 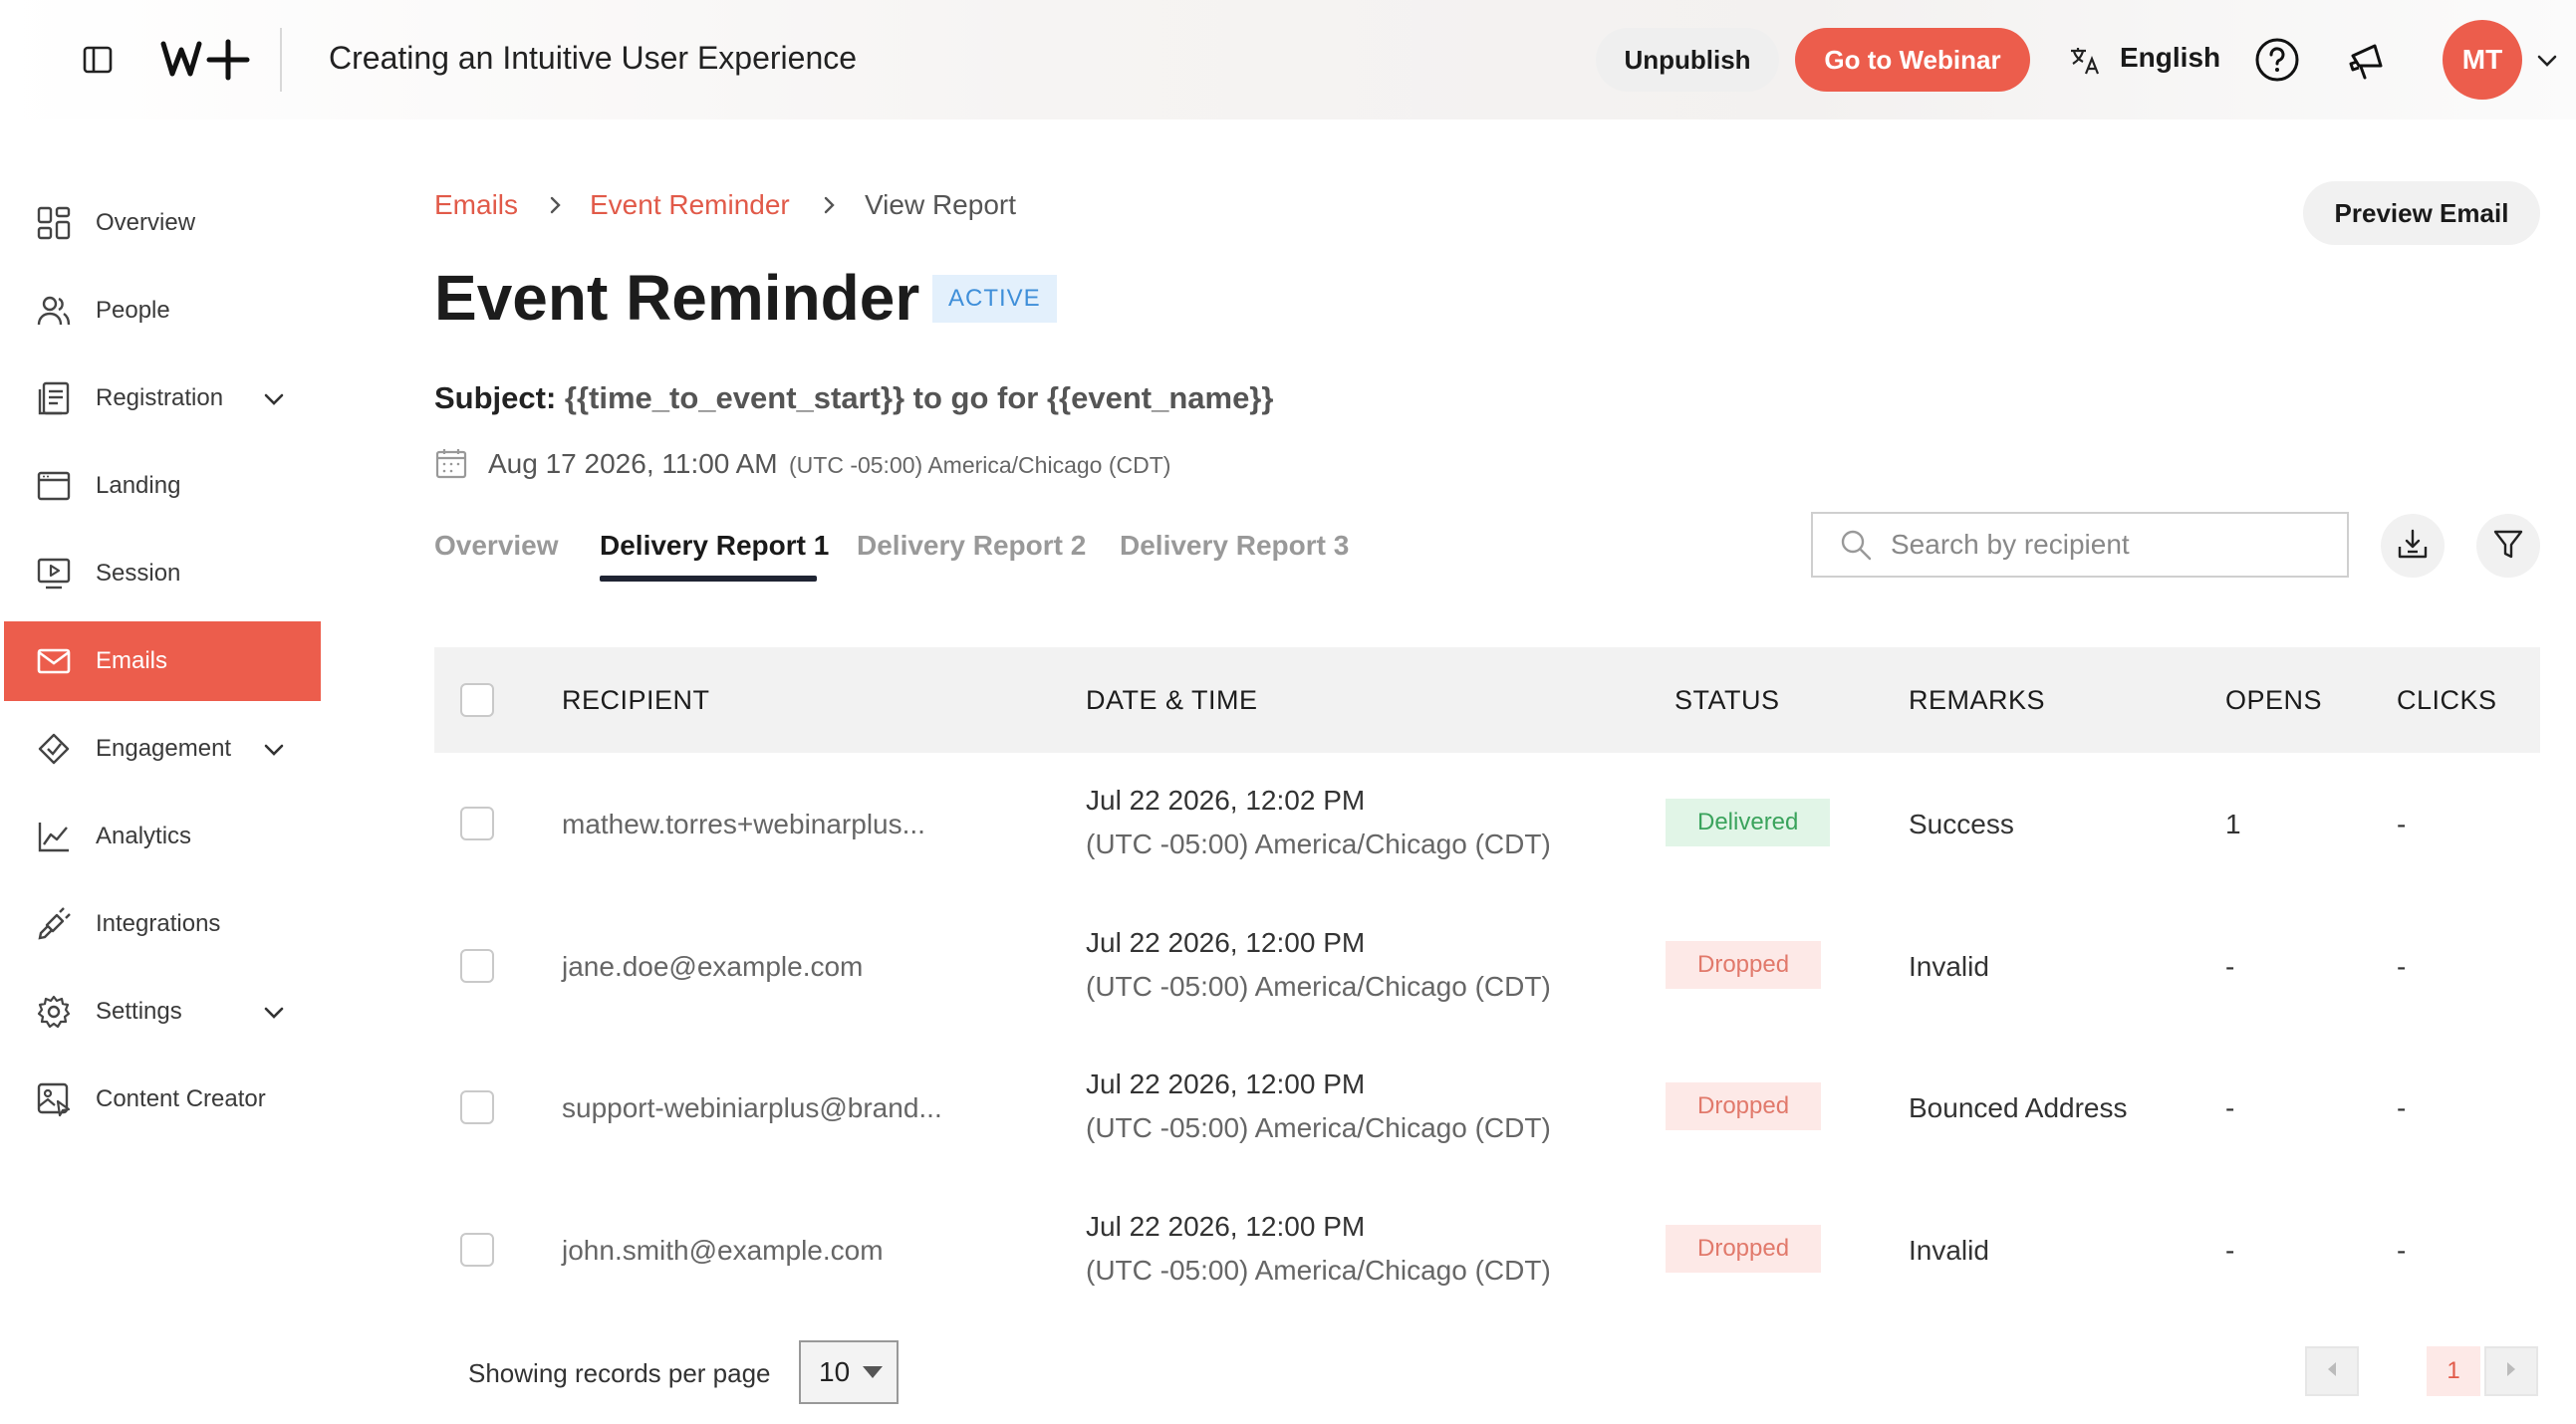 I want to click on engagement-icon, so click(x=54, y=749).